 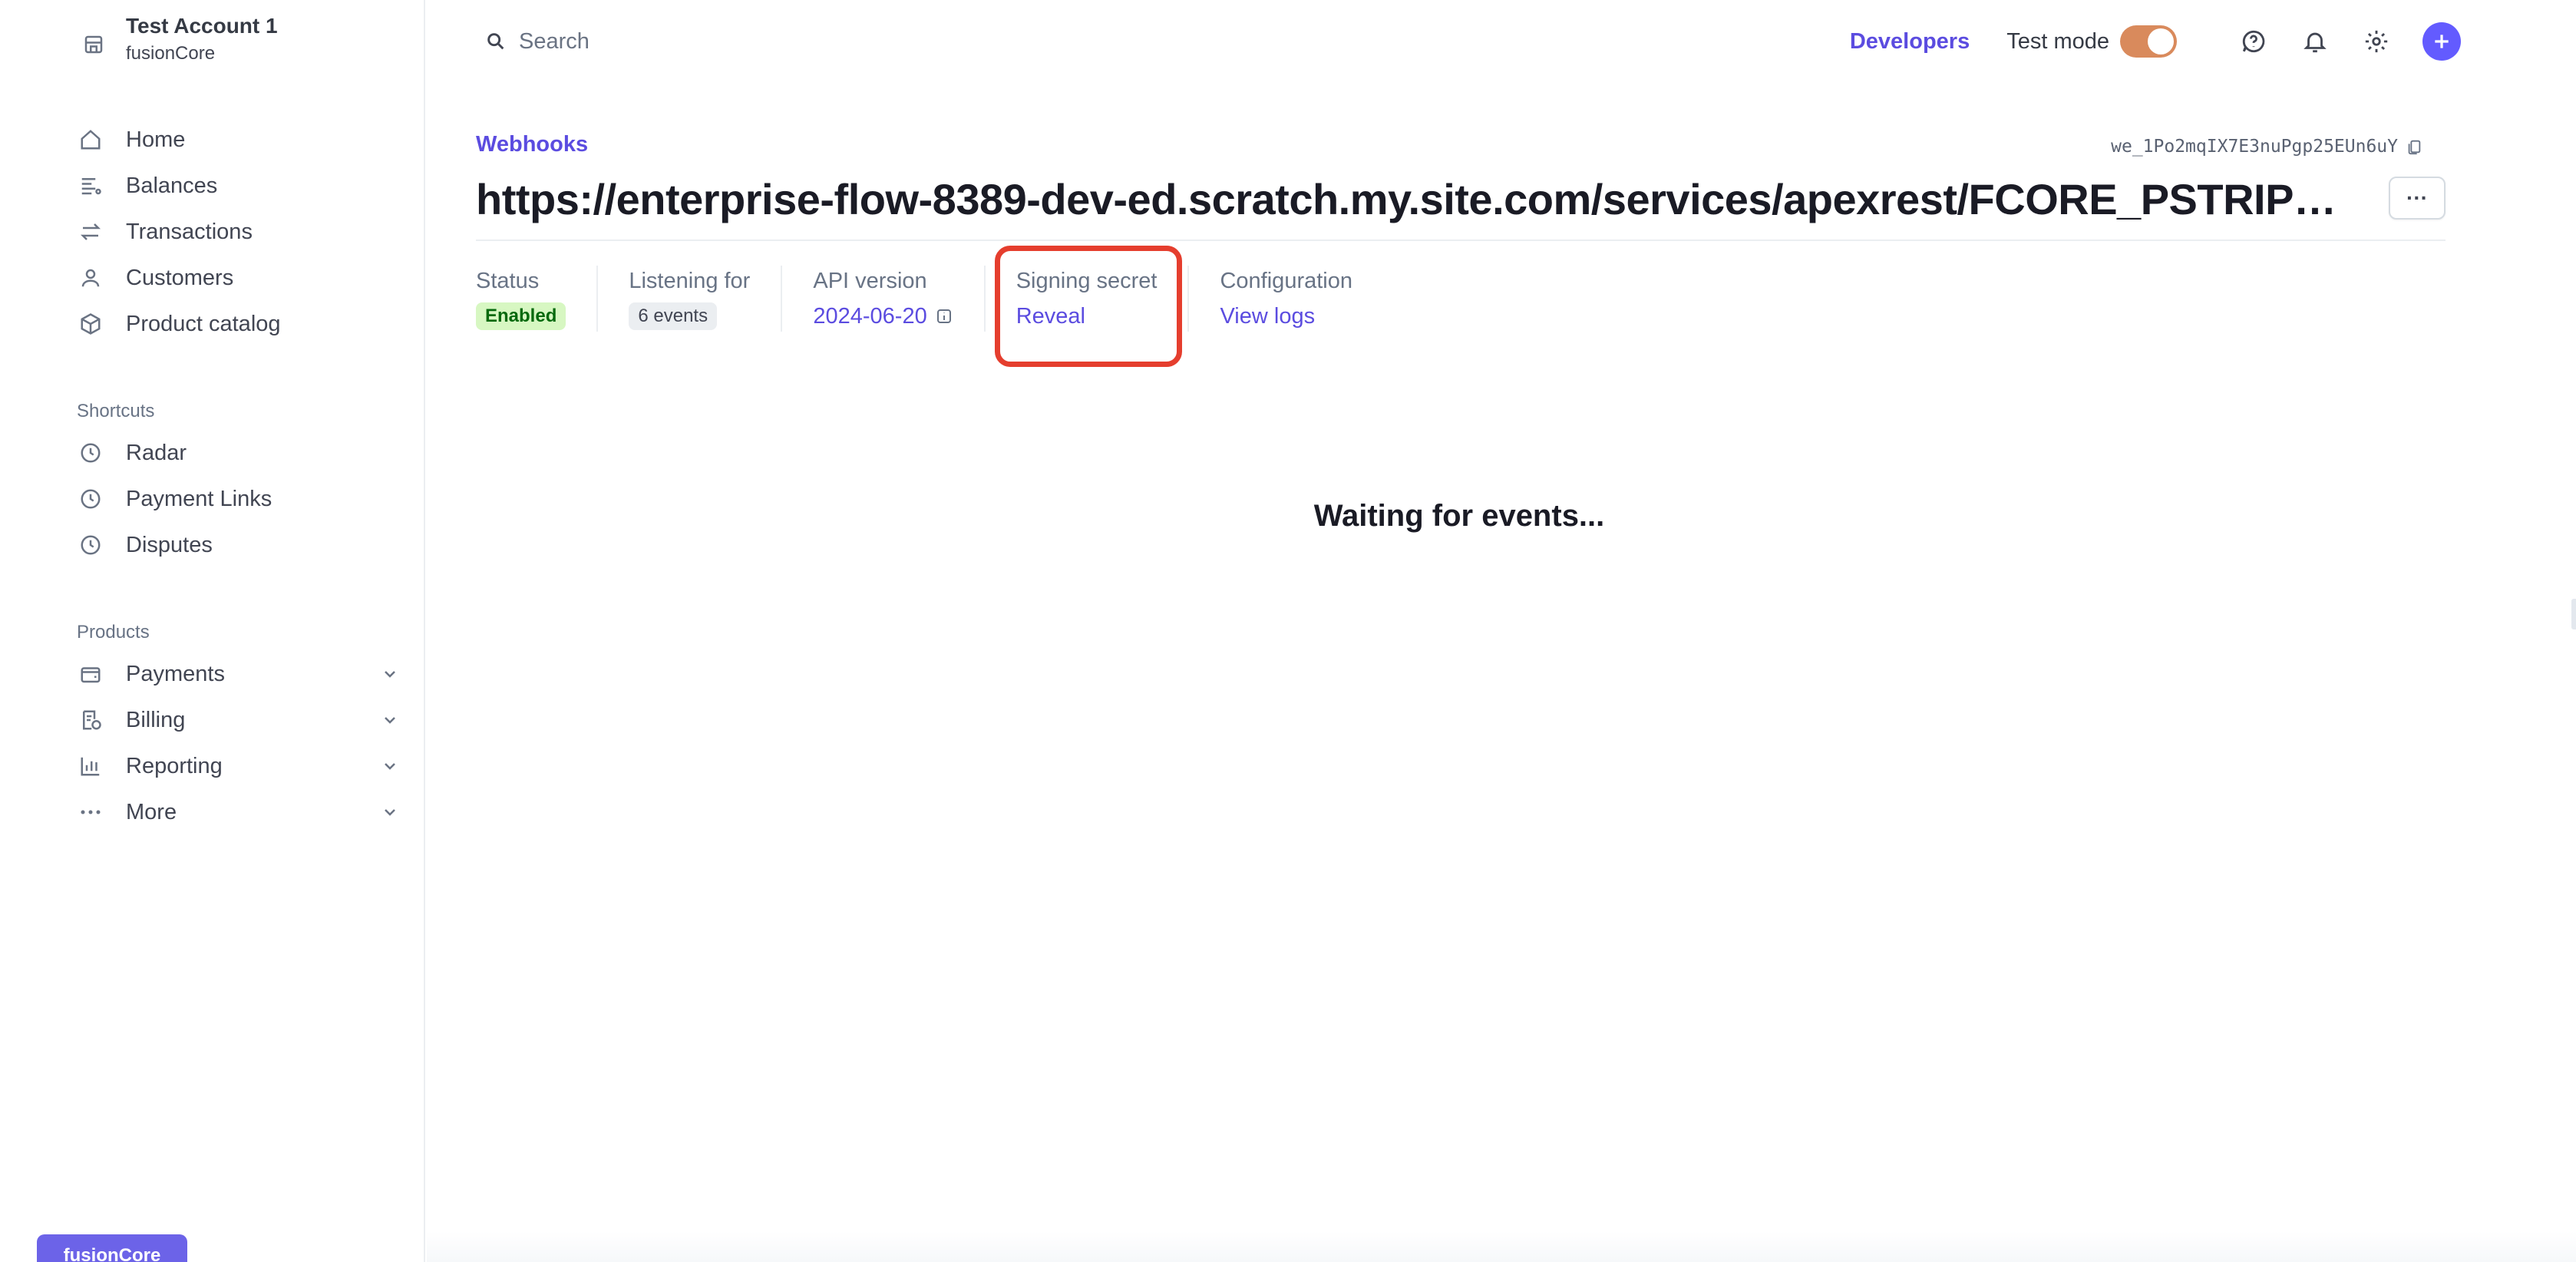 I want to click on test-mode-label: Test mode, so click(x=2057, y=41).